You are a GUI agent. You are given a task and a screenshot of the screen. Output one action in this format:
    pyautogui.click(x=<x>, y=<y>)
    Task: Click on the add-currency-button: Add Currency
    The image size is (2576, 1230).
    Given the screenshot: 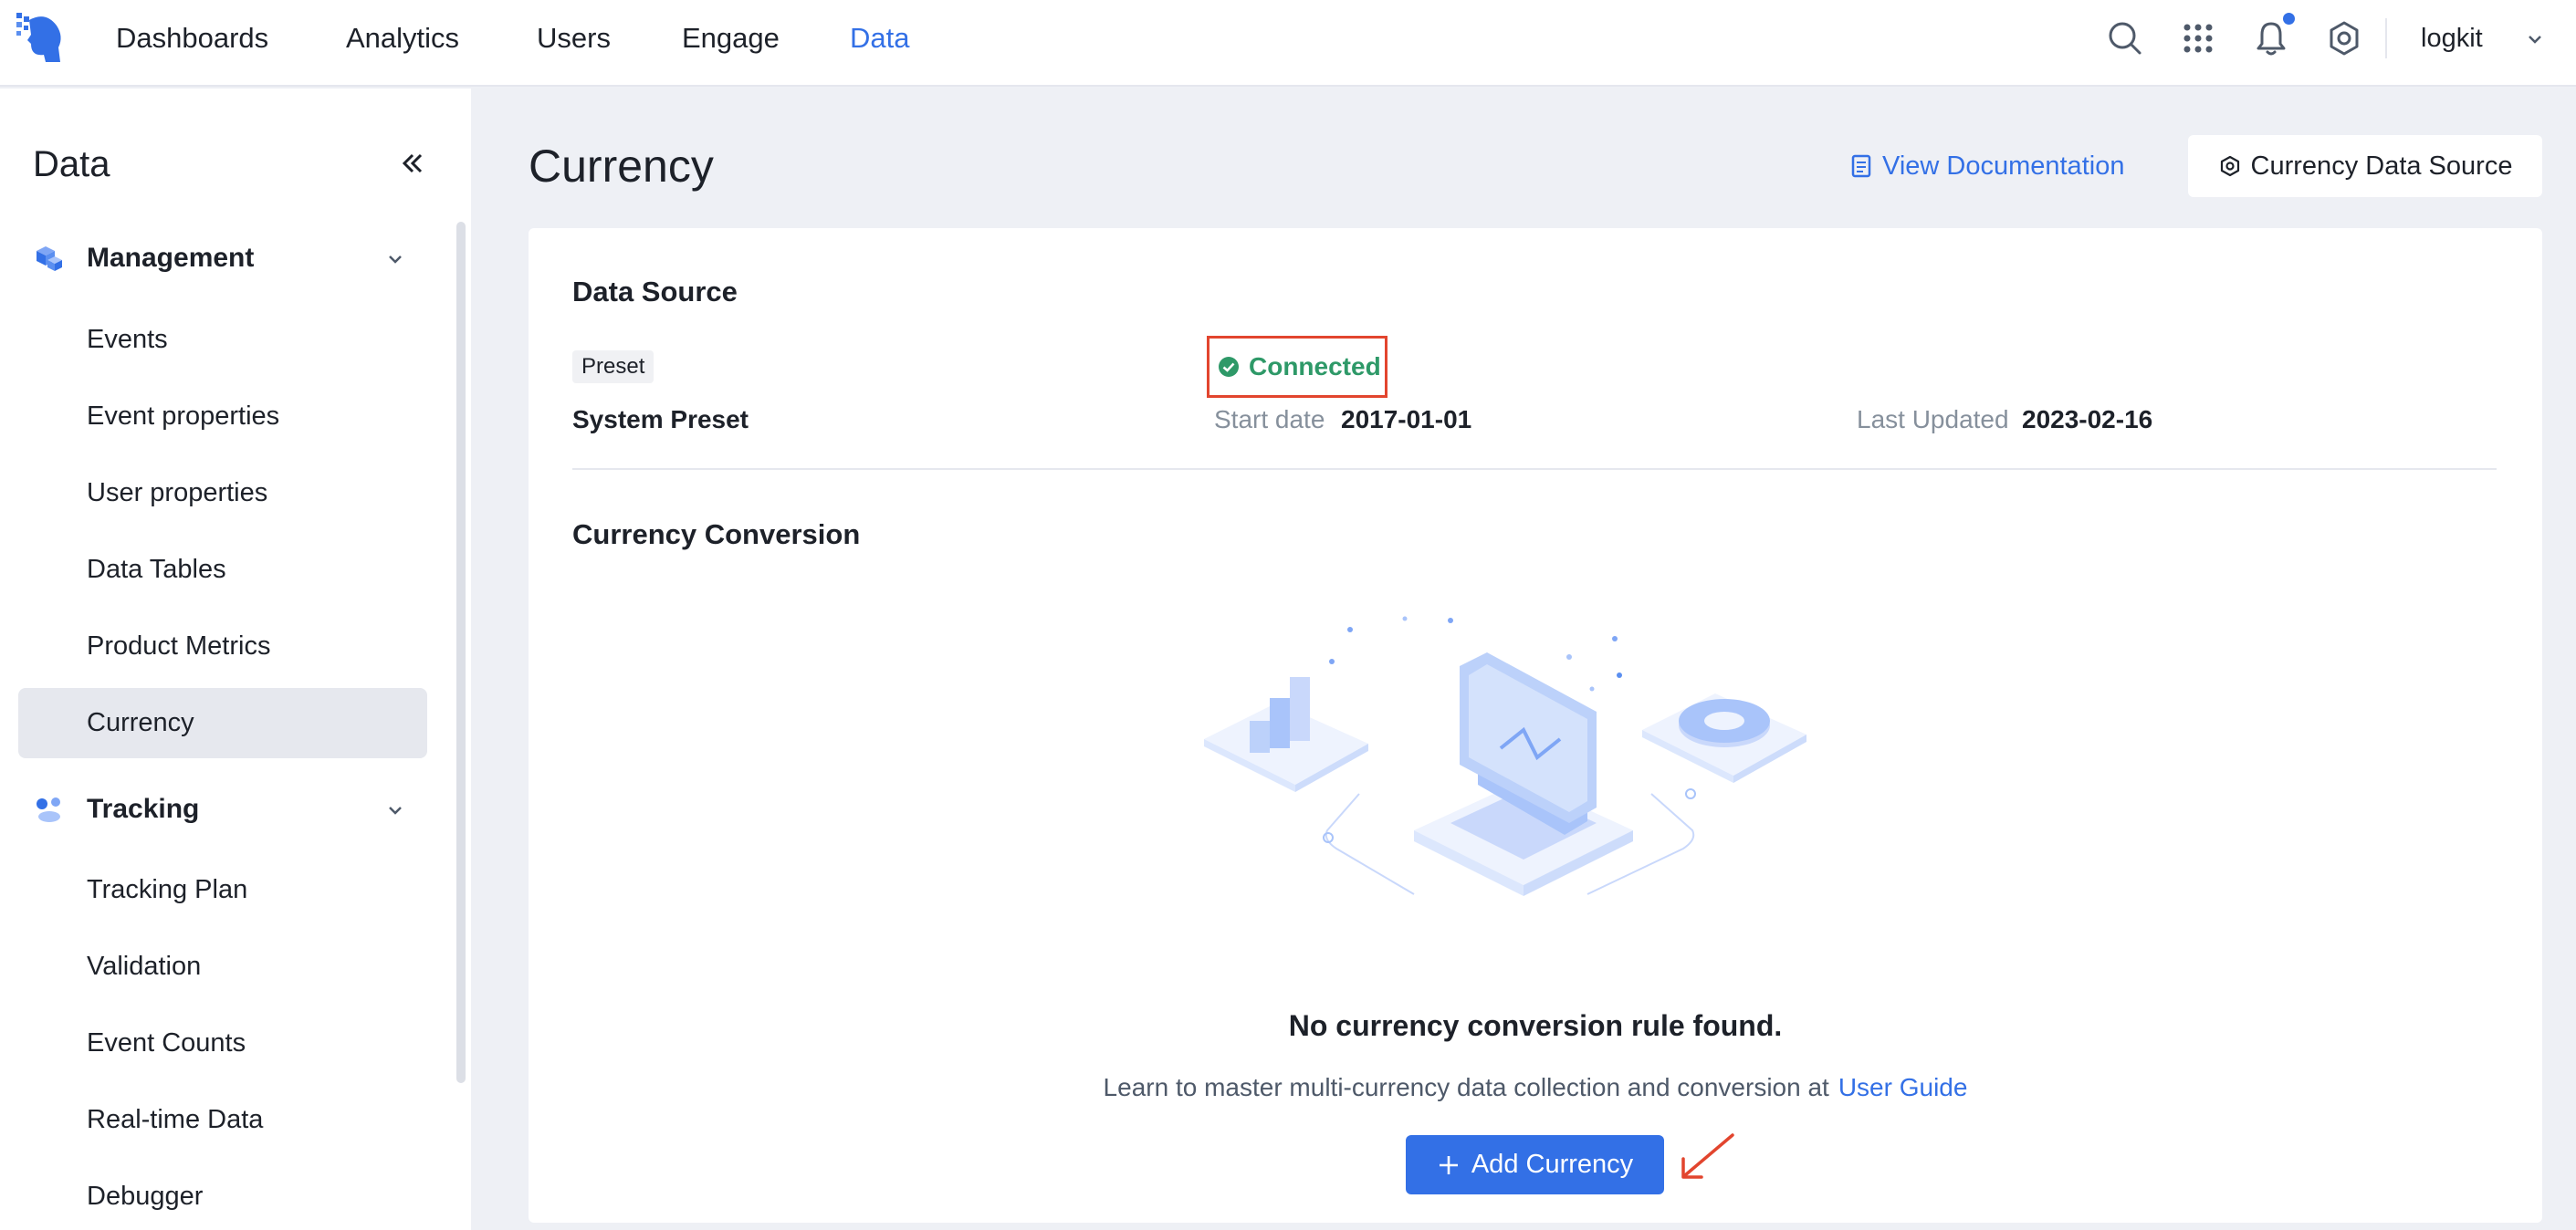 What is the action you would take?
    pyautogui.click(x=1535, y=1164)
    